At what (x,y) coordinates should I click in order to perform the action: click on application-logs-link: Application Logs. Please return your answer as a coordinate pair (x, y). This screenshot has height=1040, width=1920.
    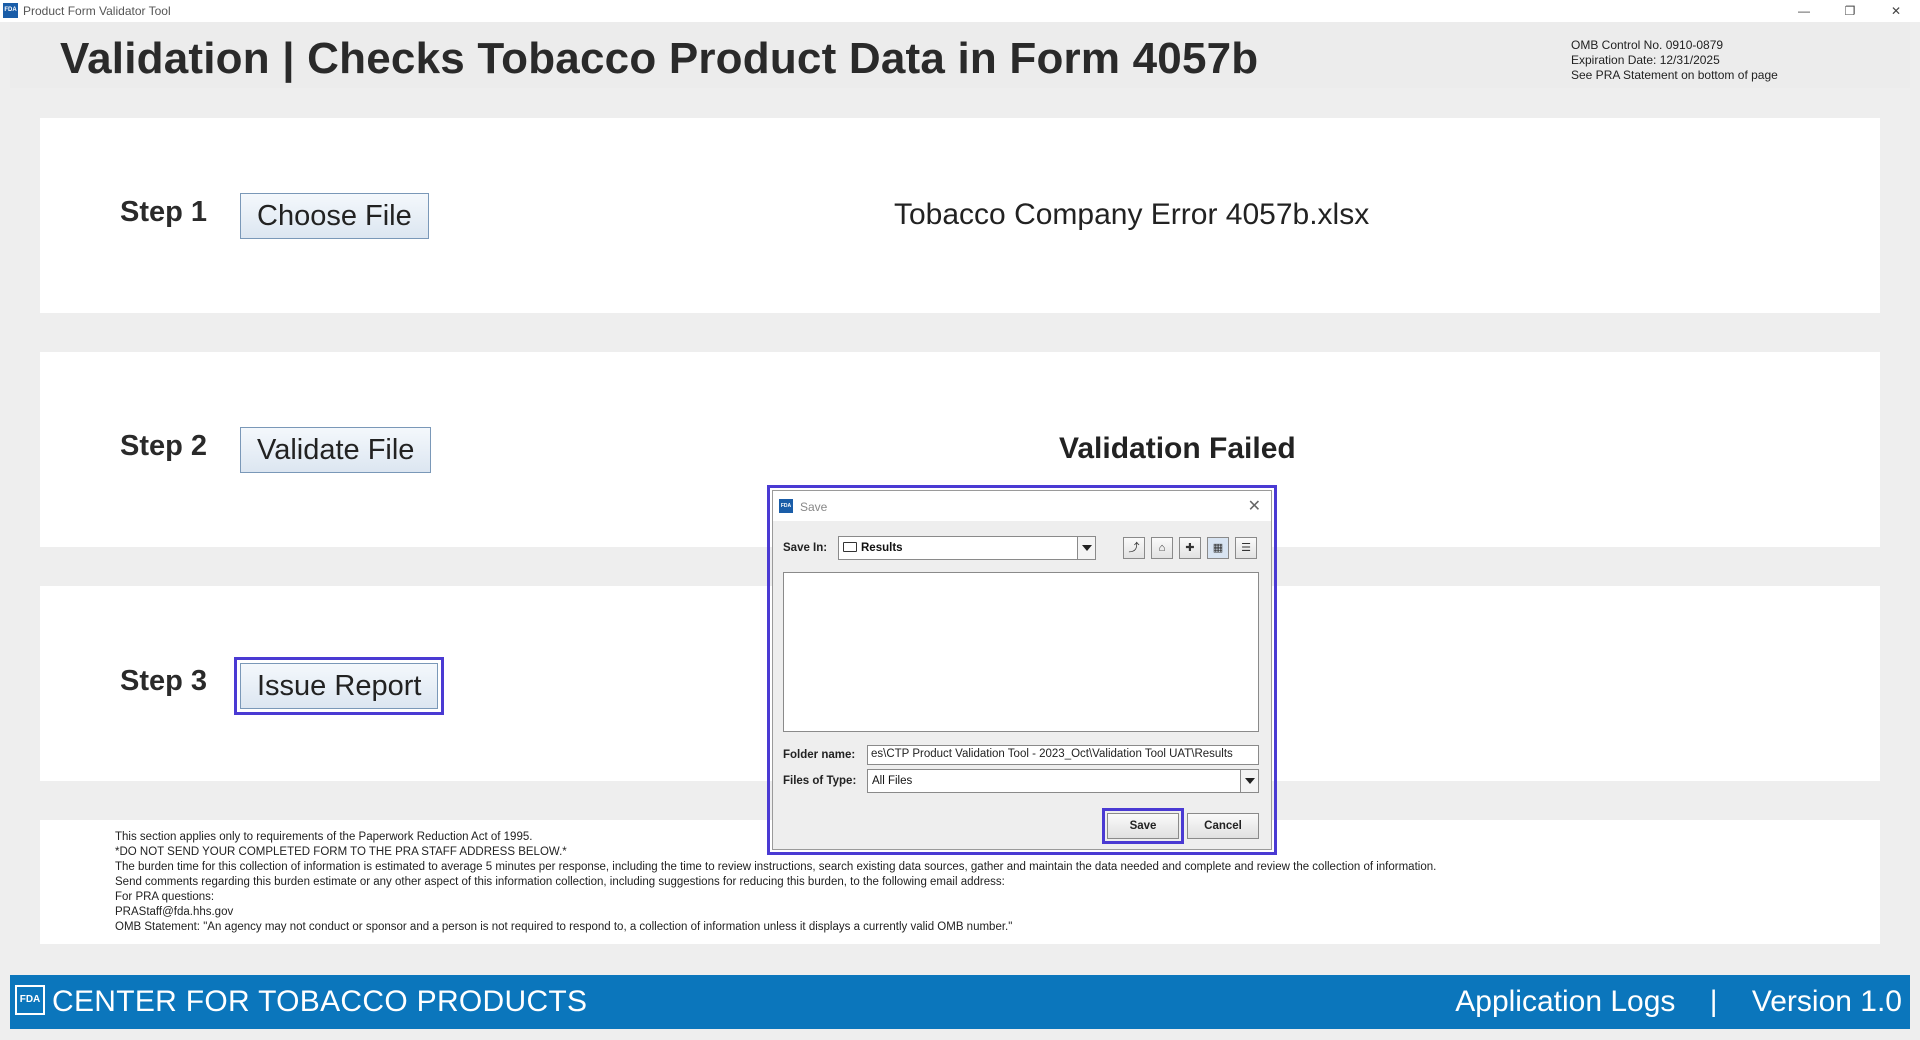
    Looking at the image, I should click on (1565, 1002).